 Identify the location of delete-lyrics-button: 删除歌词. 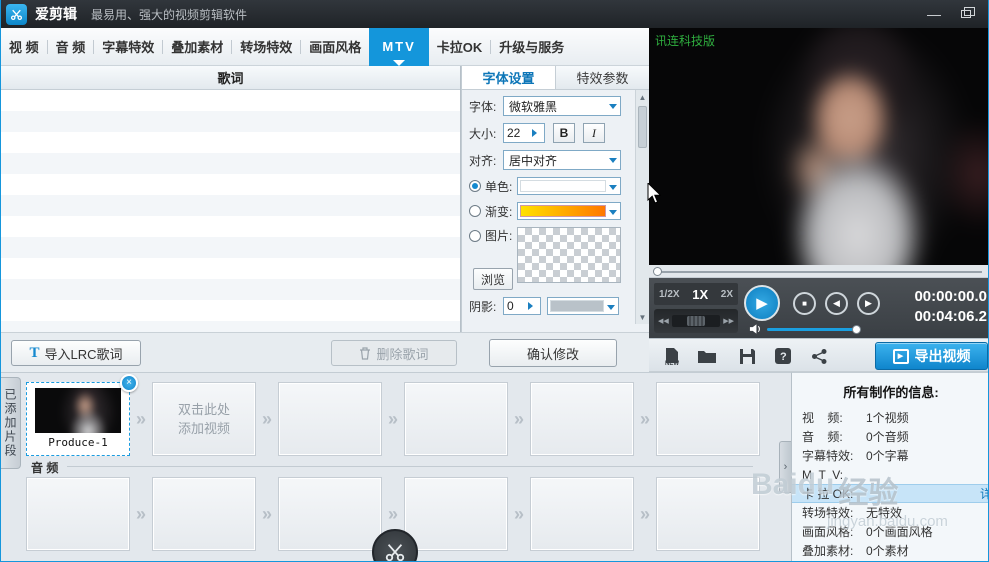
(394, 353).